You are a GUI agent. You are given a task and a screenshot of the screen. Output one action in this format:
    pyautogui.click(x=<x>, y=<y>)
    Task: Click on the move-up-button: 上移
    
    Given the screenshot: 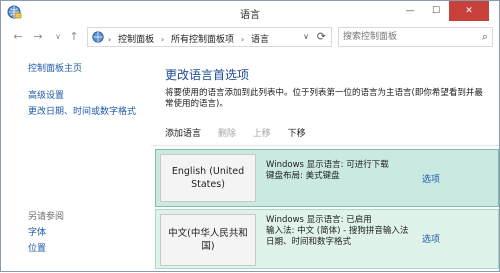 What is the action you would take?
    pyautogui.click(x=262, y=134)
    